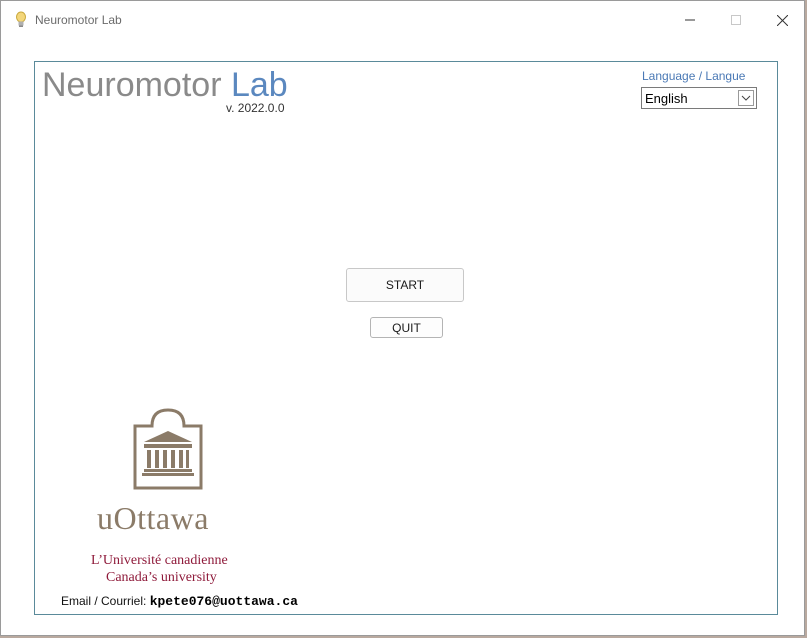 This screenshot has height=638, width=807. What do you see at coordinates (161, 577) in the screenshot?
I see `tagline-english: Canada’s university` at bounding box center [161, 577].